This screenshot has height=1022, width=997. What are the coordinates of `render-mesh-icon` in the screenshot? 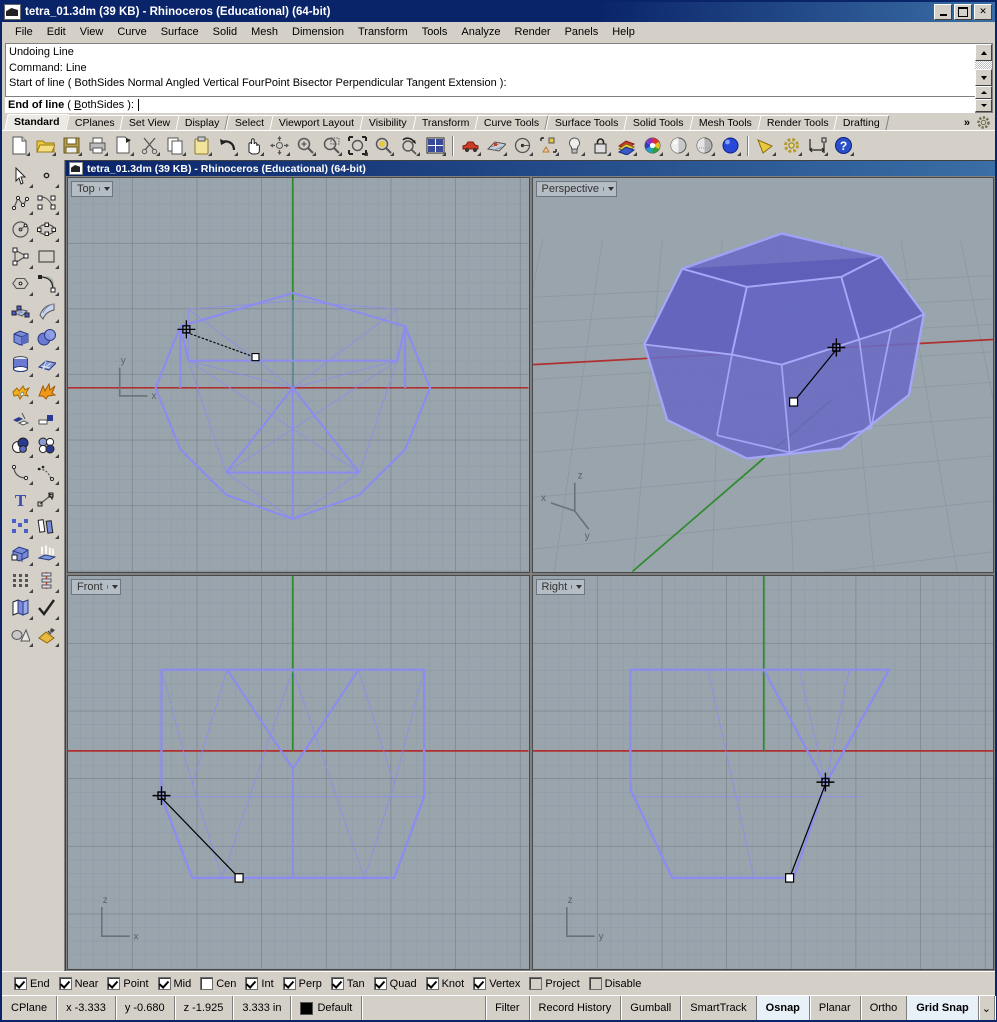 It's located at (21, 635).